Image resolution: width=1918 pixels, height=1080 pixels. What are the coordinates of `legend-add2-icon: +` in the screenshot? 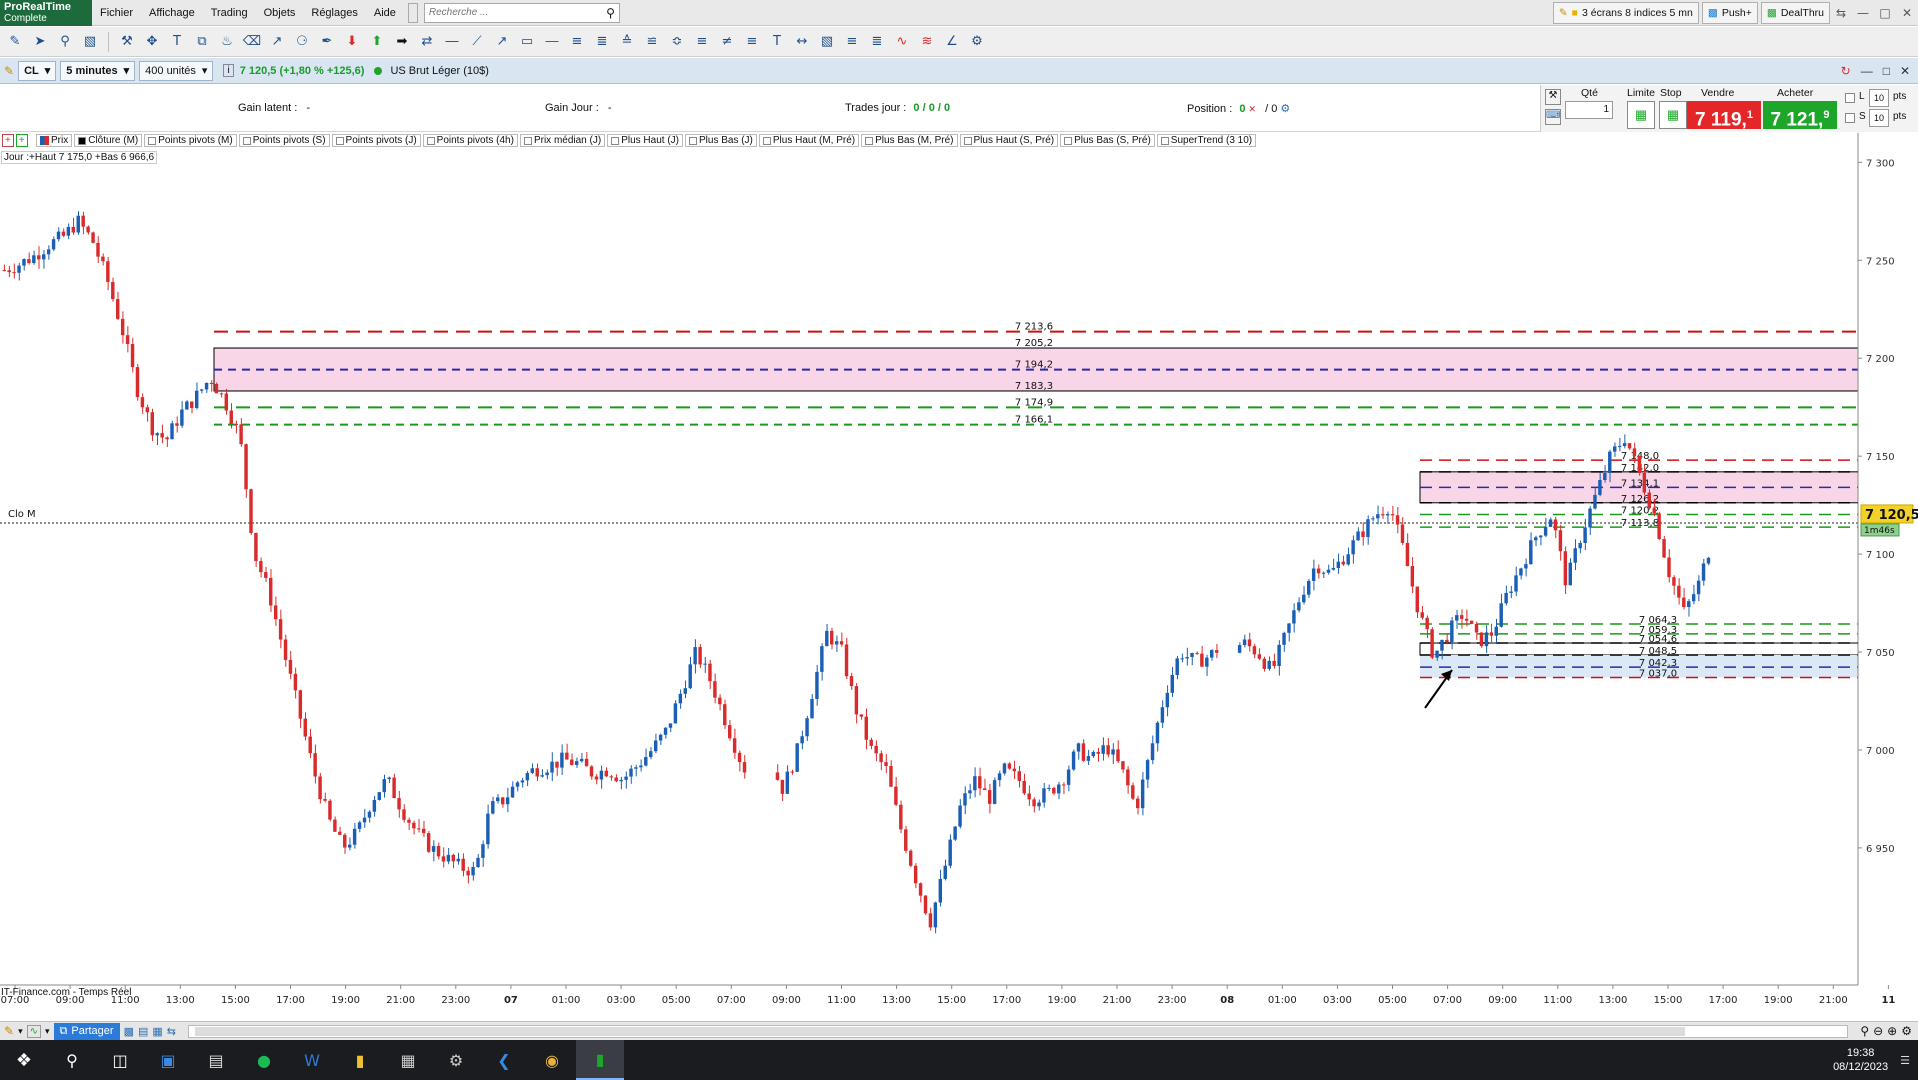 It's located at (21, 140).